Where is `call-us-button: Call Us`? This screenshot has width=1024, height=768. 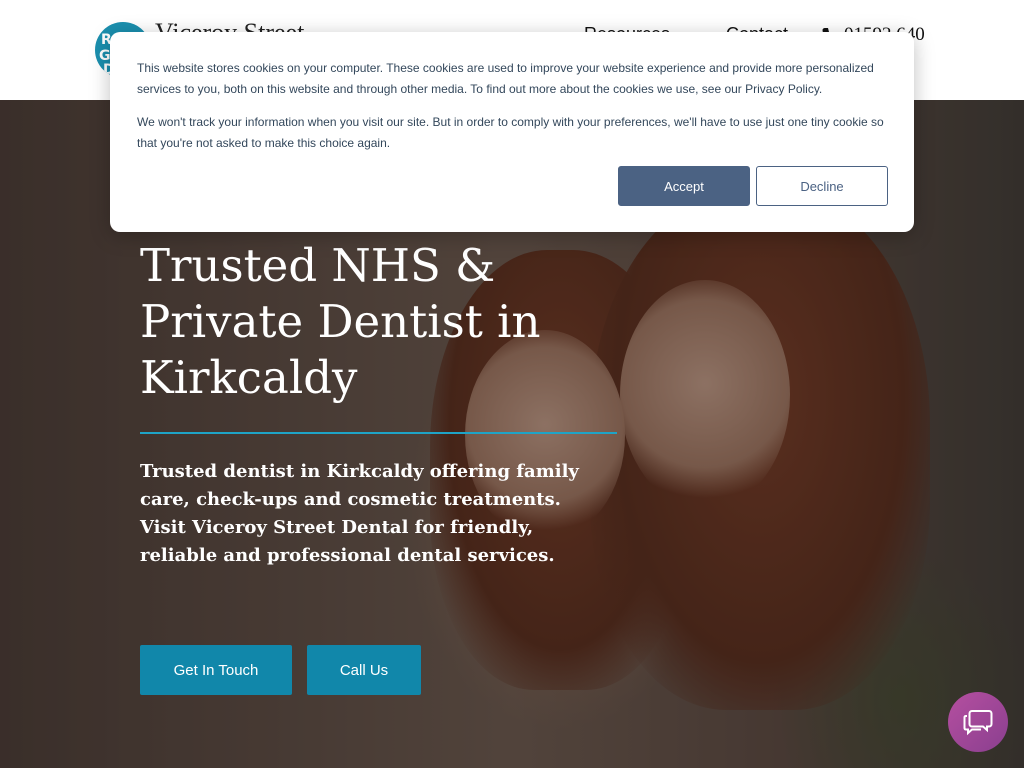 call-us-button: Call Us is located at coordinates (364, 670).